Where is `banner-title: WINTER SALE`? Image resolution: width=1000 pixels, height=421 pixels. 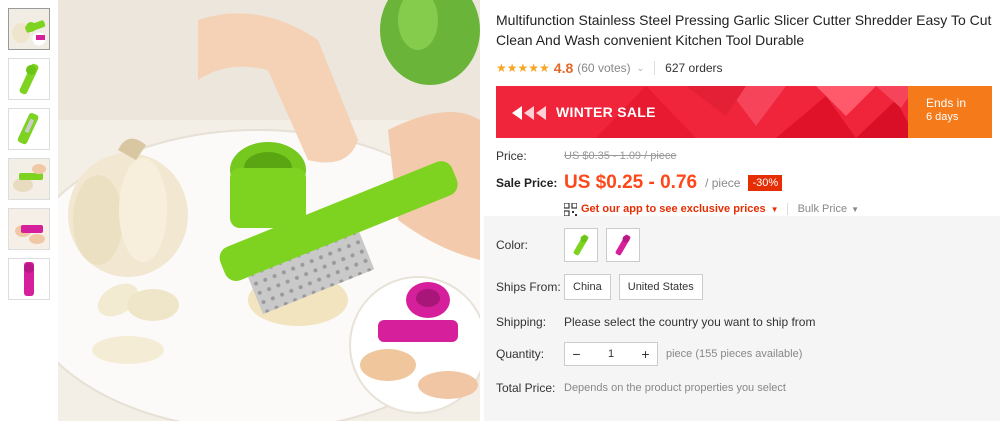 banner-title: WINTER SALE is located at coordinates (606, 112).